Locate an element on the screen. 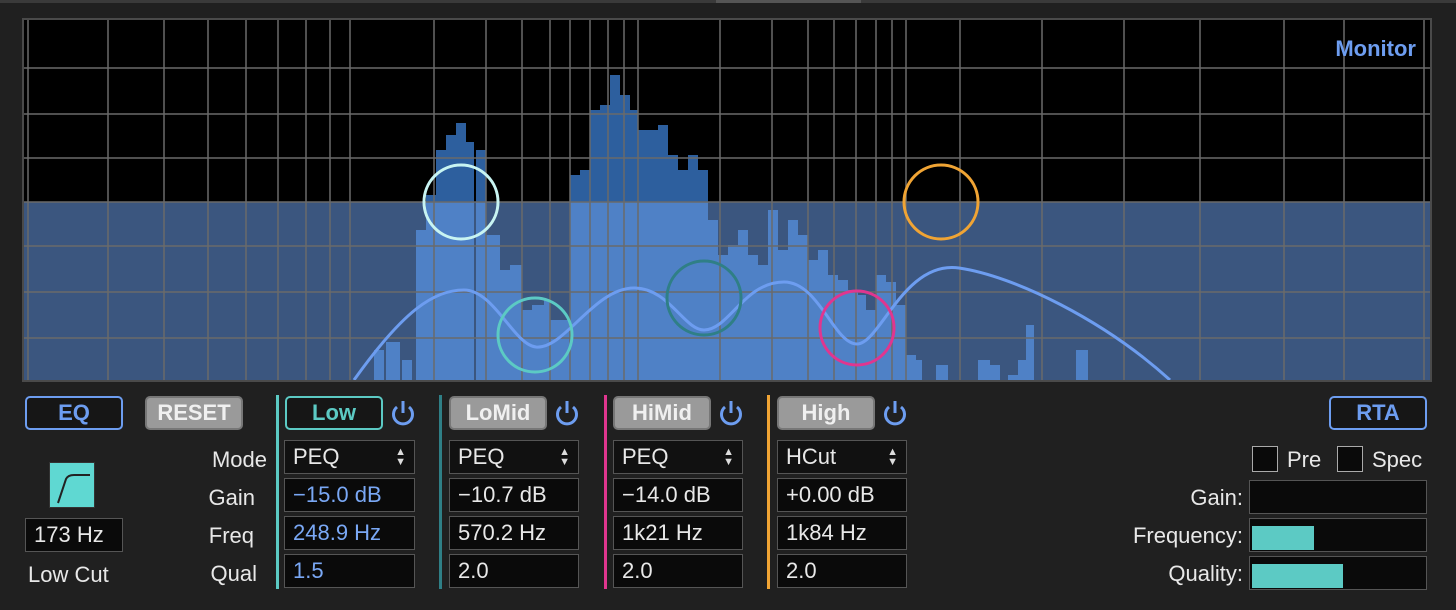 This screenshot has width=1456, height=610. band-himid-power-icon is located at coordinates (731, 413).